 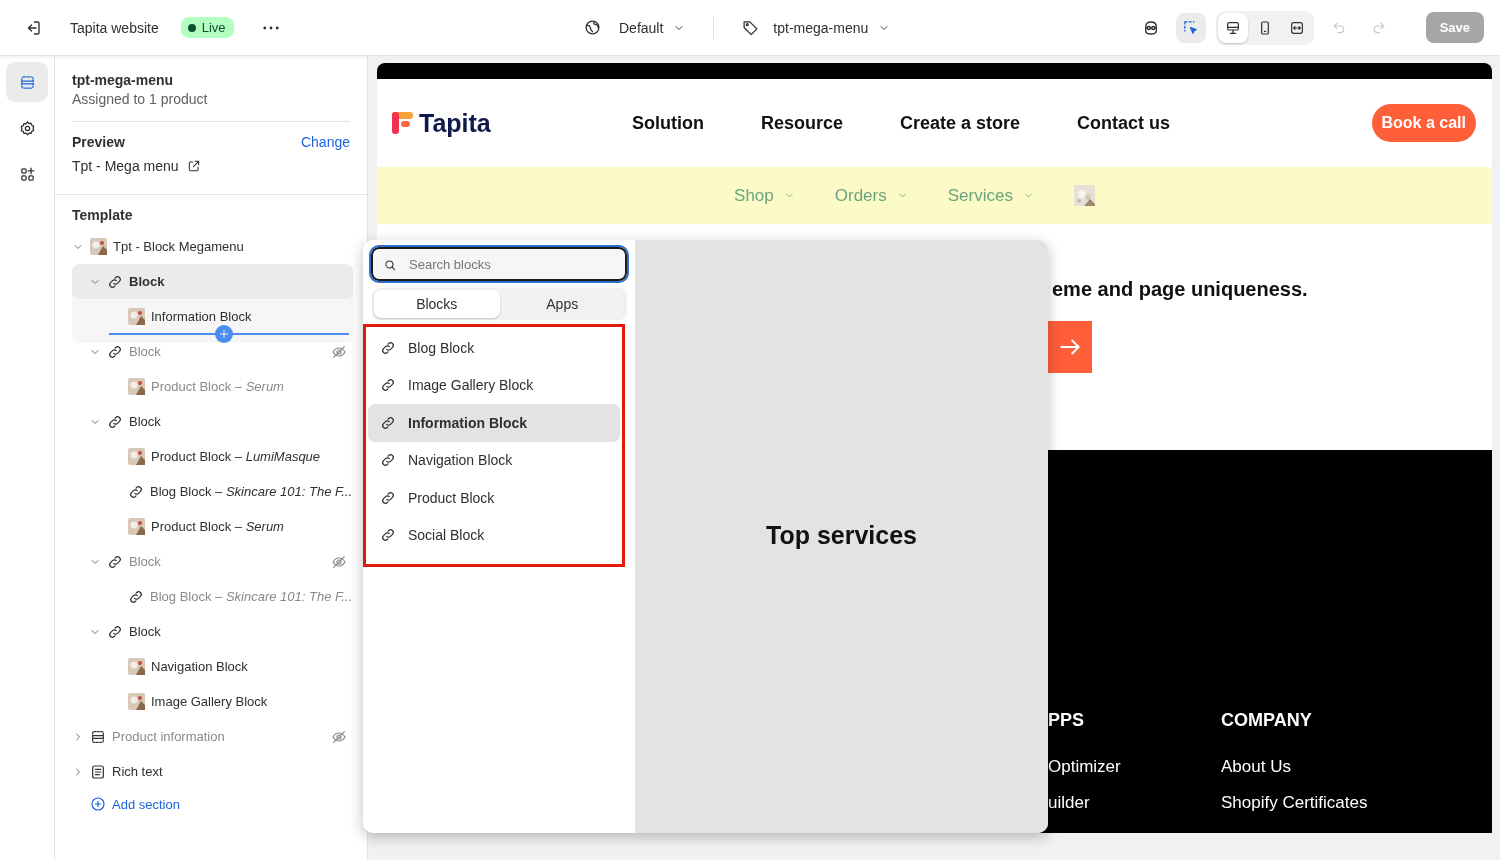 I want to click on tree-item: Rich text, so click(x=212, y=771).